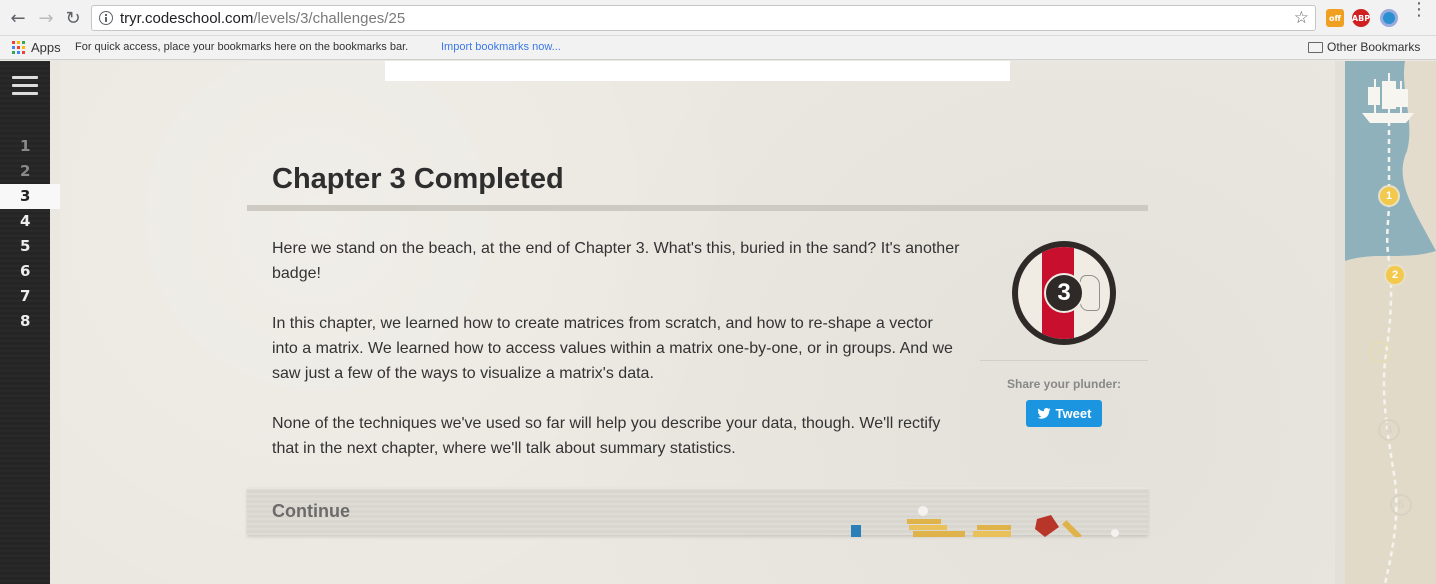 This screenshot has height=584, width=1436. What do you see at coordinates (1419, 10) in the screenshot?
I see `browser-menu-icon: ⋮` at bounding box center [1419, 10].